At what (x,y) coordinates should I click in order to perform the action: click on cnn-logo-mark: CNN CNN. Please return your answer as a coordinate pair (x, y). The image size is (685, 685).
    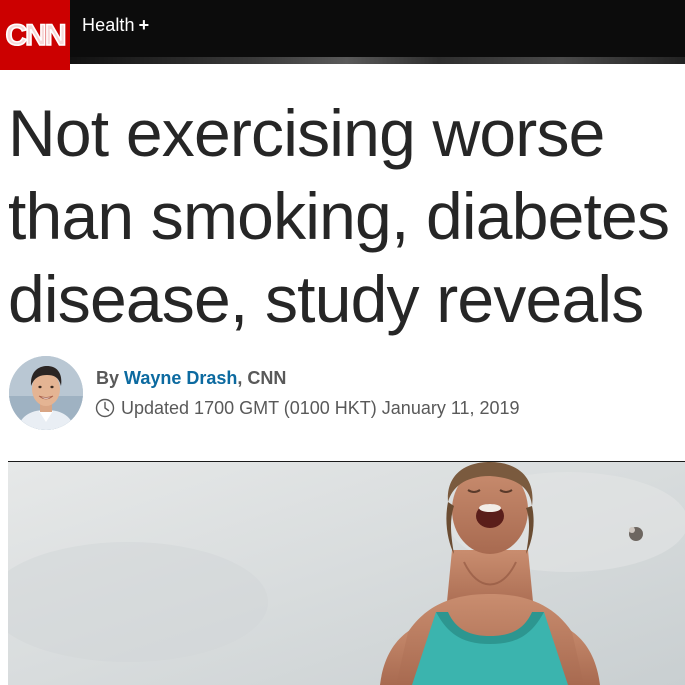
    Looking at the image, I should click on (35, 35).